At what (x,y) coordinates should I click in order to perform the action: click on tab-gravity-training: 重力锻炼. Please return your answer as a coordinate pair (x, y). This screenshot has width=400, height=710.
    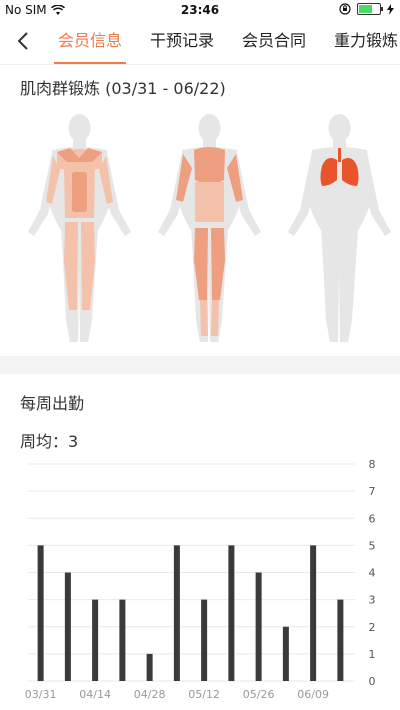
    Looking at the image, I should click on (360, 42).